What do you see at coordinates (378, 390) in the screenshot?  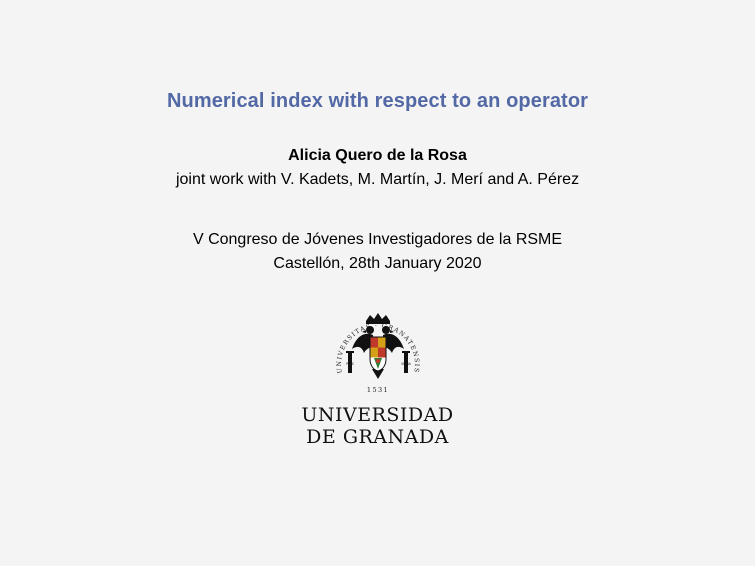 I see `seal-year: 1531` at bounding box center [378, 390].